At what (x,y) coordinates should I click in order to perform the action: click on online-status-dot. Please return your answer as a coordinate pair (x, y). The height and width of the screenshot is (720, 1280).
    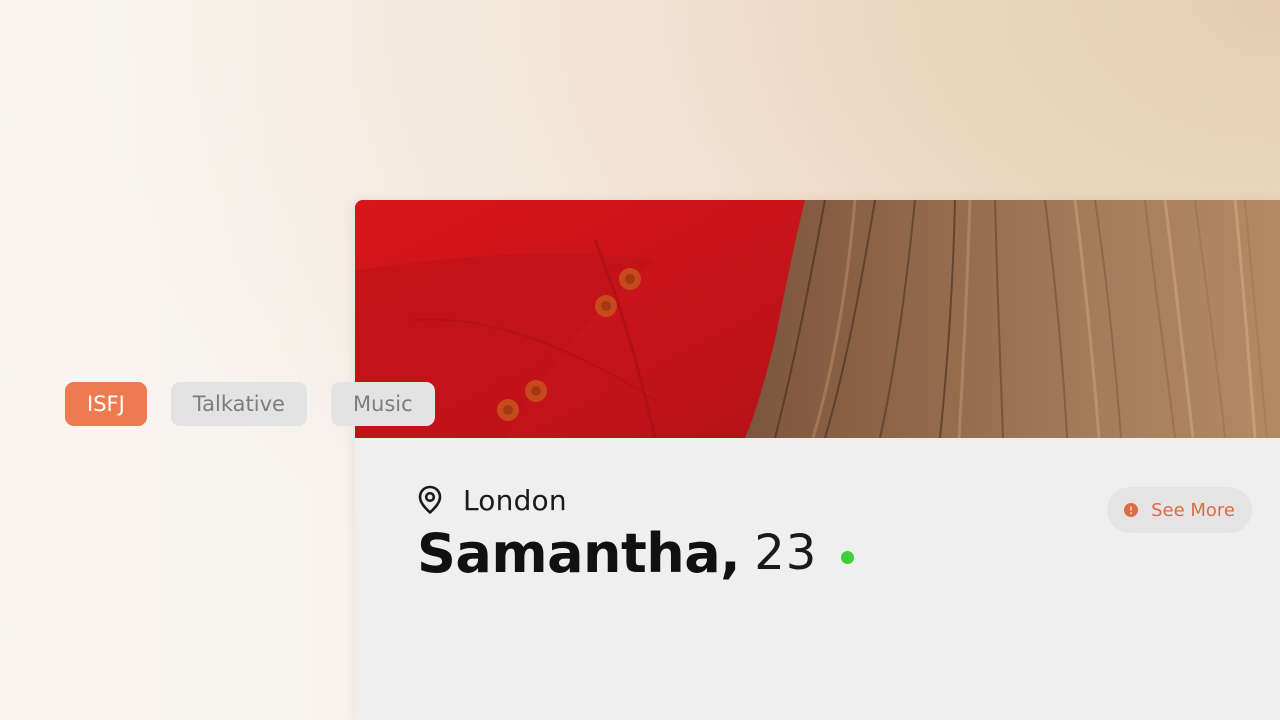
    Looking at the image, I should click on (848, 557).